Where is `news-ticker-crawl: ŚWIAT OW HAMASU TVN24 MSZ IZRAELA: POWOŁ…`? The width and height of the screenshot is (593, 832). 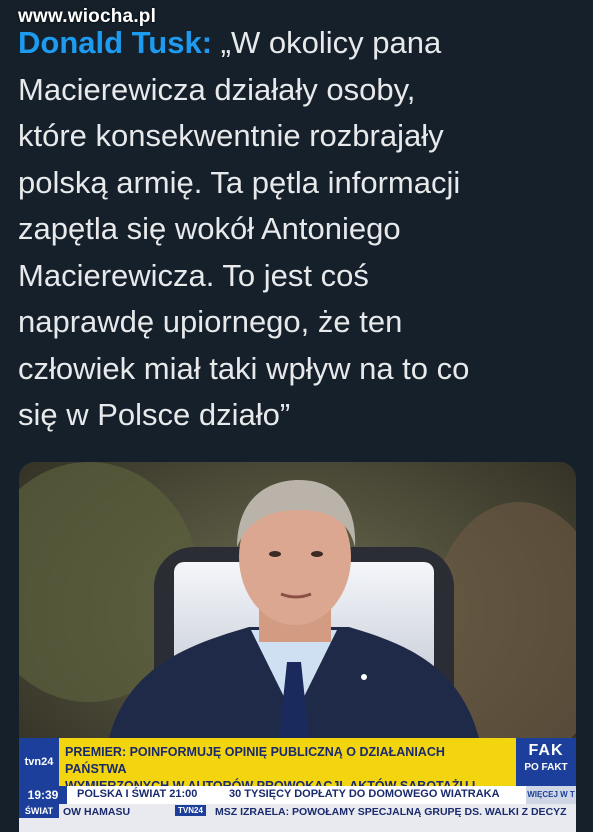 news-ticker-crawl: ŚWIAT OW HAMASU TVN24 MSZ IZRAELA: POWOŁ… is located at coordinates (297, 818).